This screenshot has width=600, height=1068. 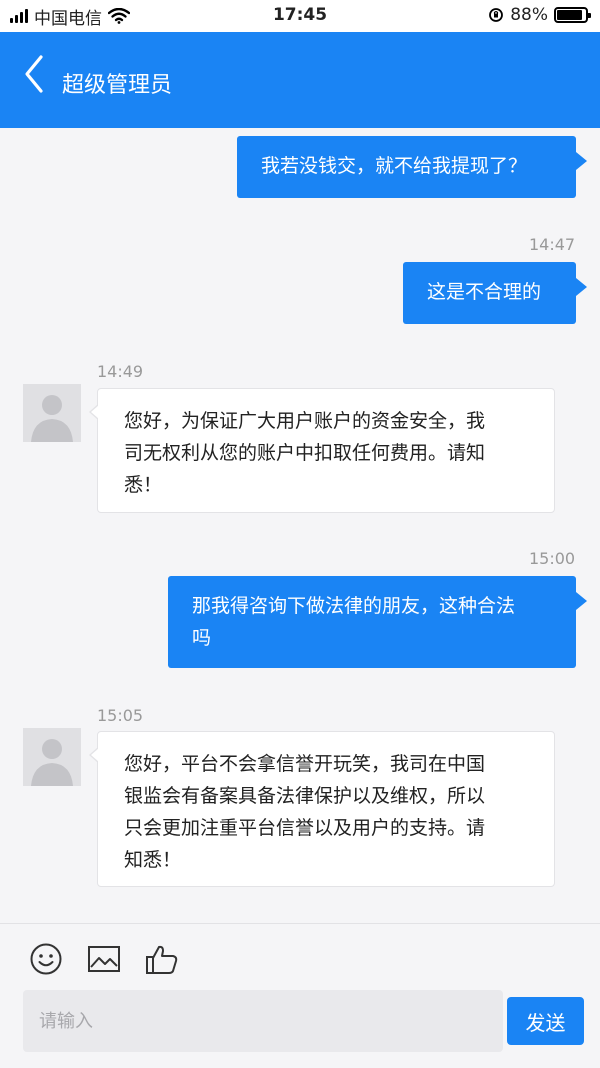 I want to click on message-line: 知悉！, so click(x=153, y=860).